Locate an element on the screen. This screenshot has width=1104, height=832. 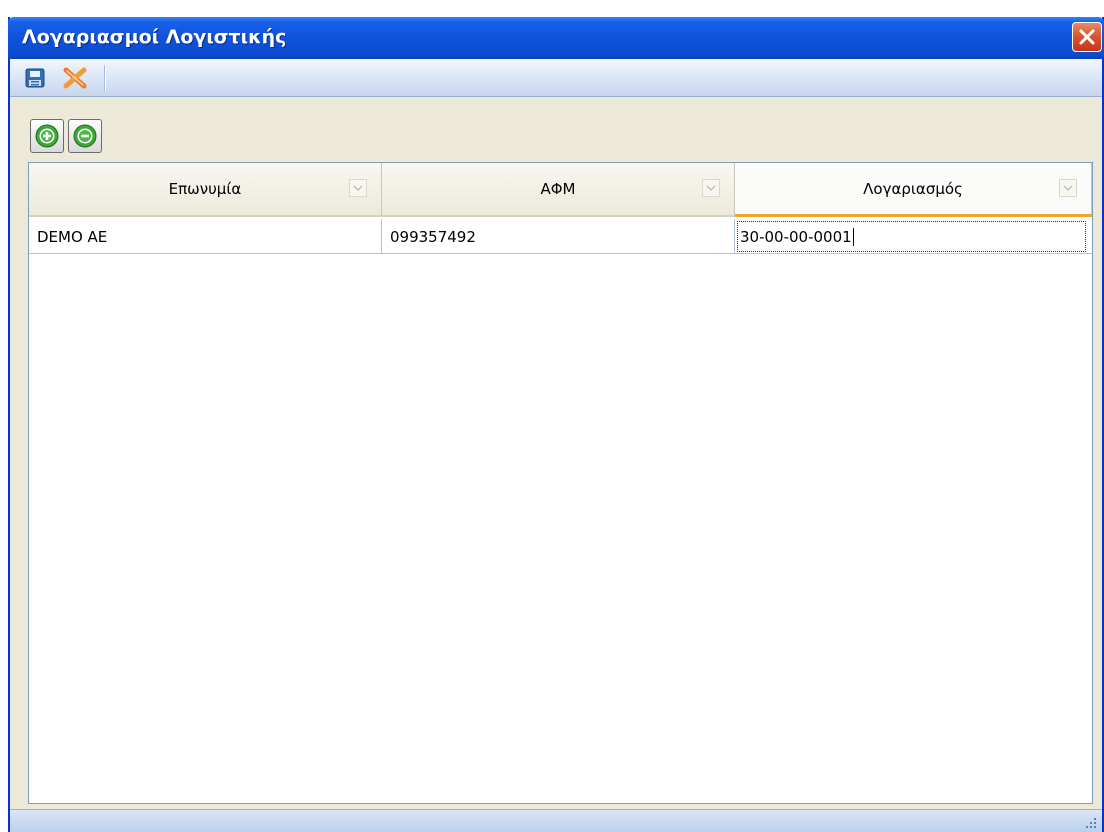
remove-icon is located at coordinates (85, 136).